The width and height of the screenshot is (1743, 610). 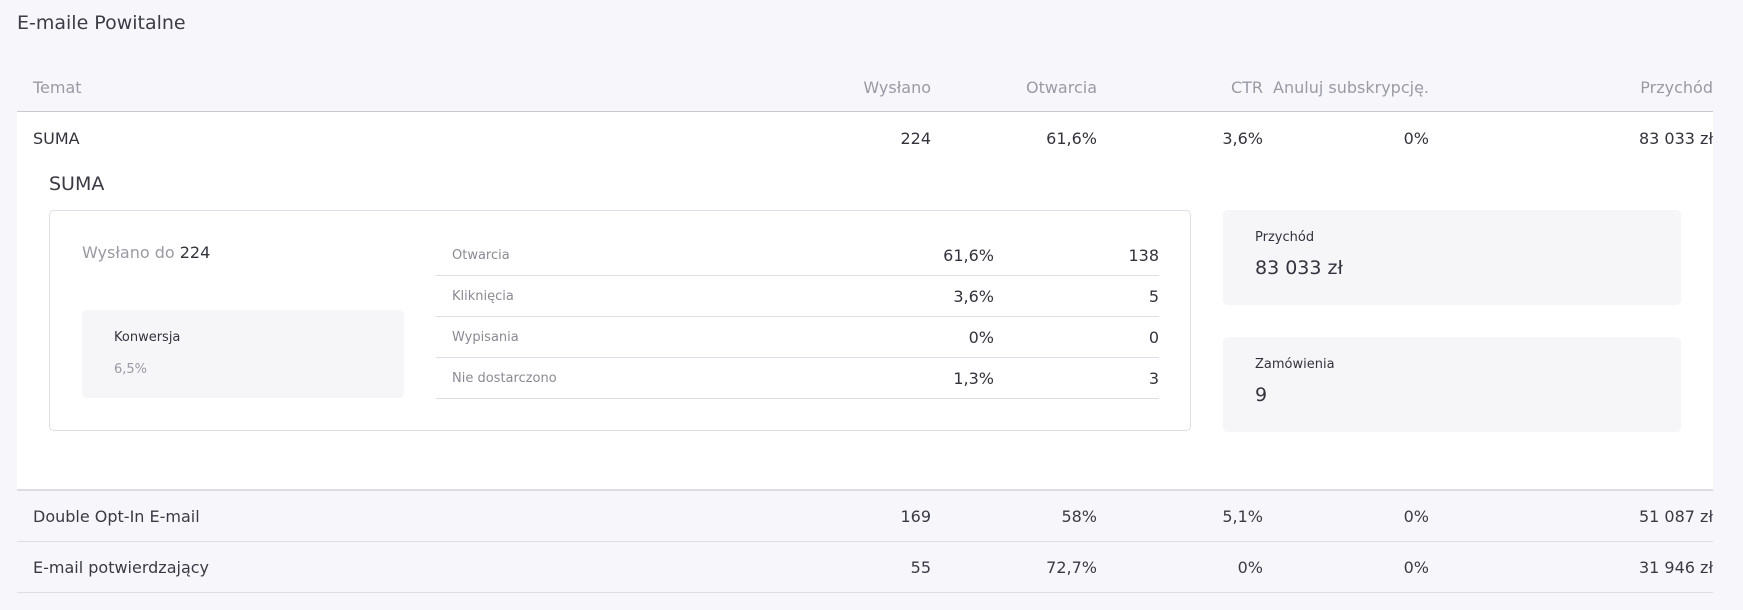 What do you see at coordinates (915, 138) in the screenshot?
I see `sum-sent: 224` at bounding box center [915, 138].